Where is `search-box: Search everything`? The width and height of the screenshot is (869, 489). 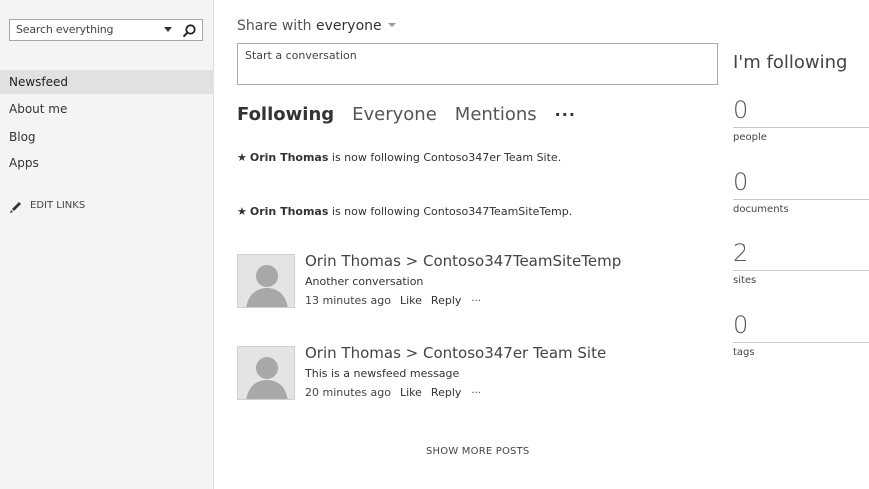
search-box: Search everything is located at coordinates (106, 30).